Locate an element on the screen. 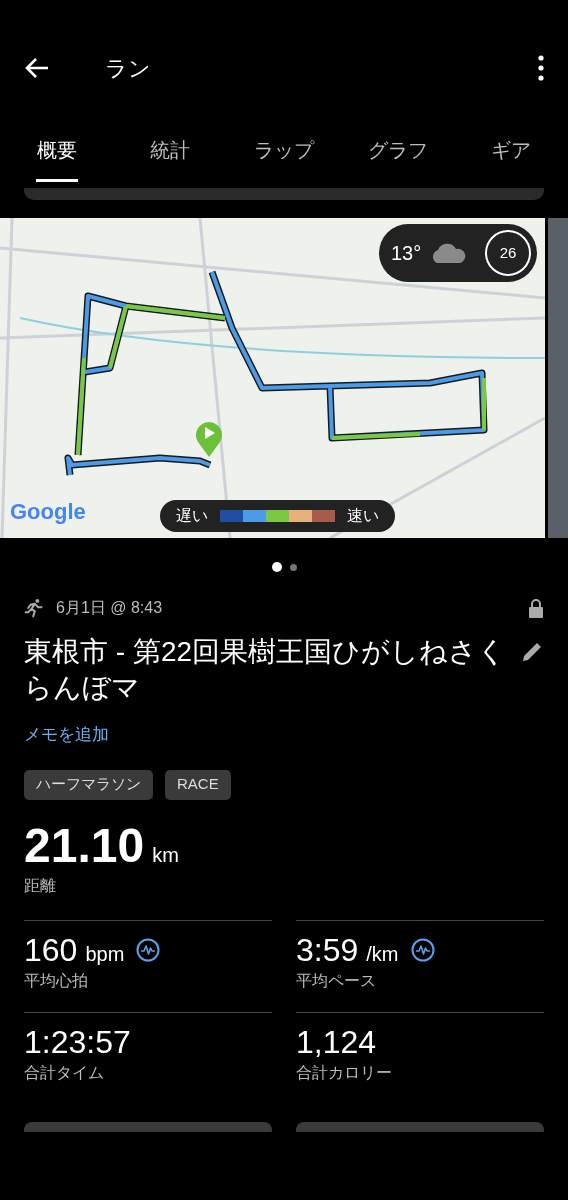  lock-icon is located at coordinates (536, 608).